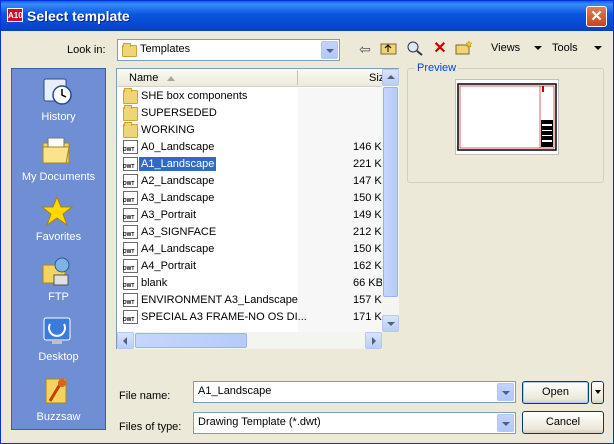  Describe the element at coordinates (250, 130) in the screenshot. I see `file-row: WORKING` at that location.